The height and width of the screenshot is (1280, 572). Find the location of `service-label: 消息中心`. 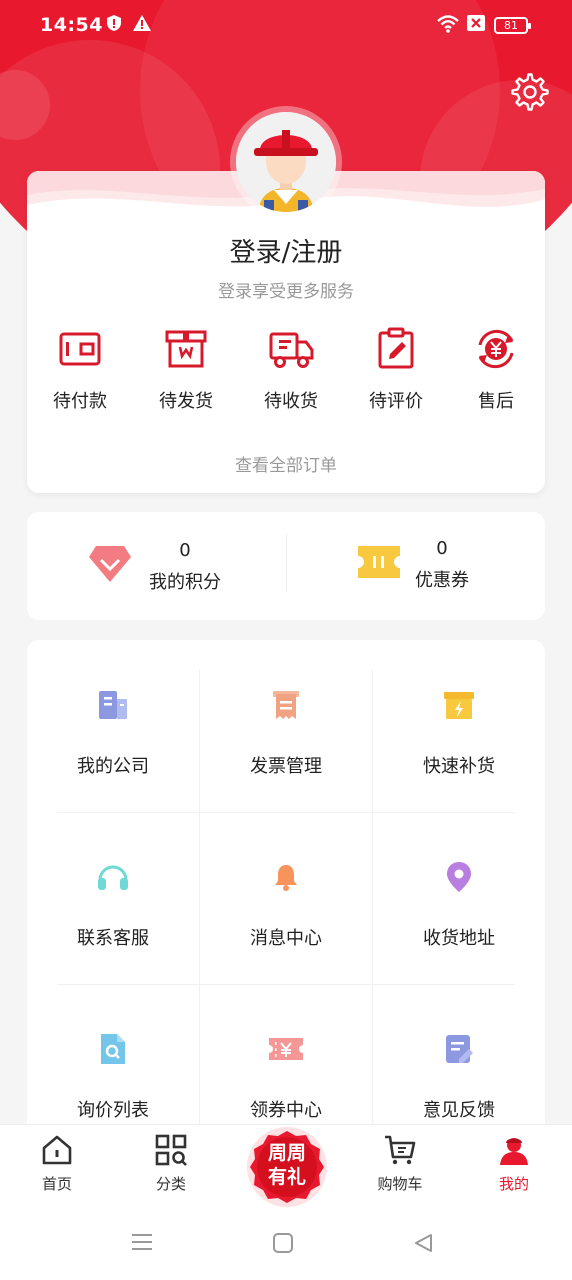

service-label: 消息中心 is located at coordinates (286, 938).